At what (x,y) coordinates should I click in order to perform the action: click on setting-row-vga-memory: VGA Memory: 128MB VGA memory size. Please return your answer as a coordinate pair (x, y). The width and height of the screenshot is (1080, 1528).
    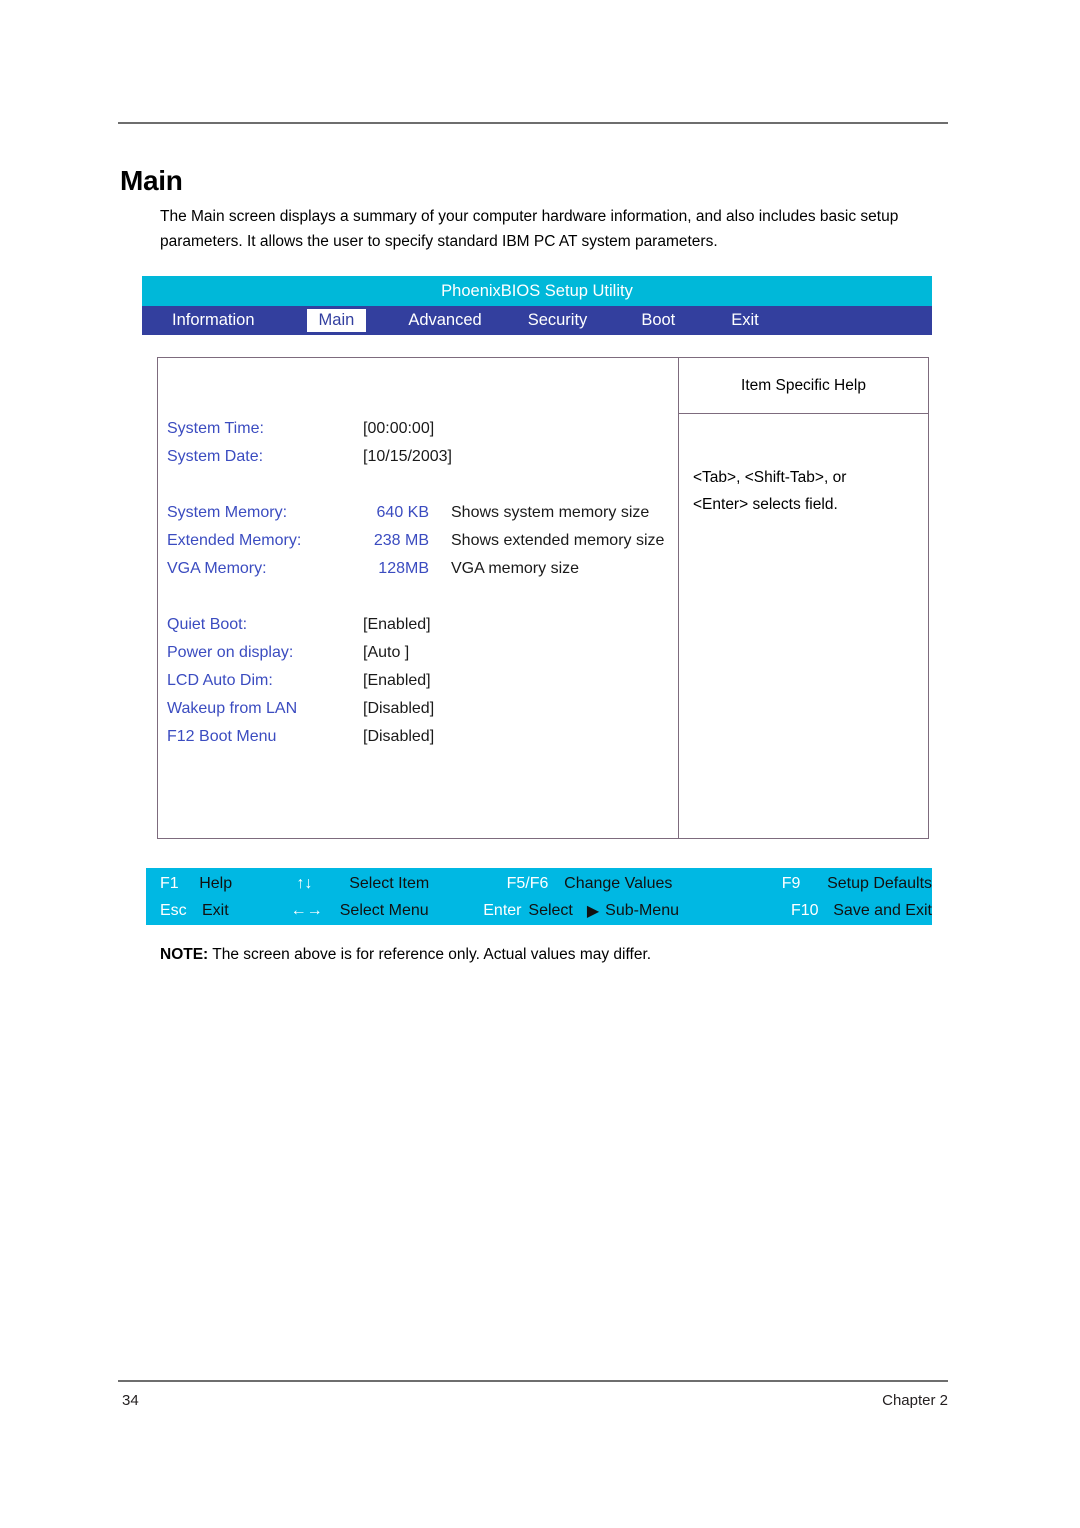
    Looking at the image, I should click on (422, 574).